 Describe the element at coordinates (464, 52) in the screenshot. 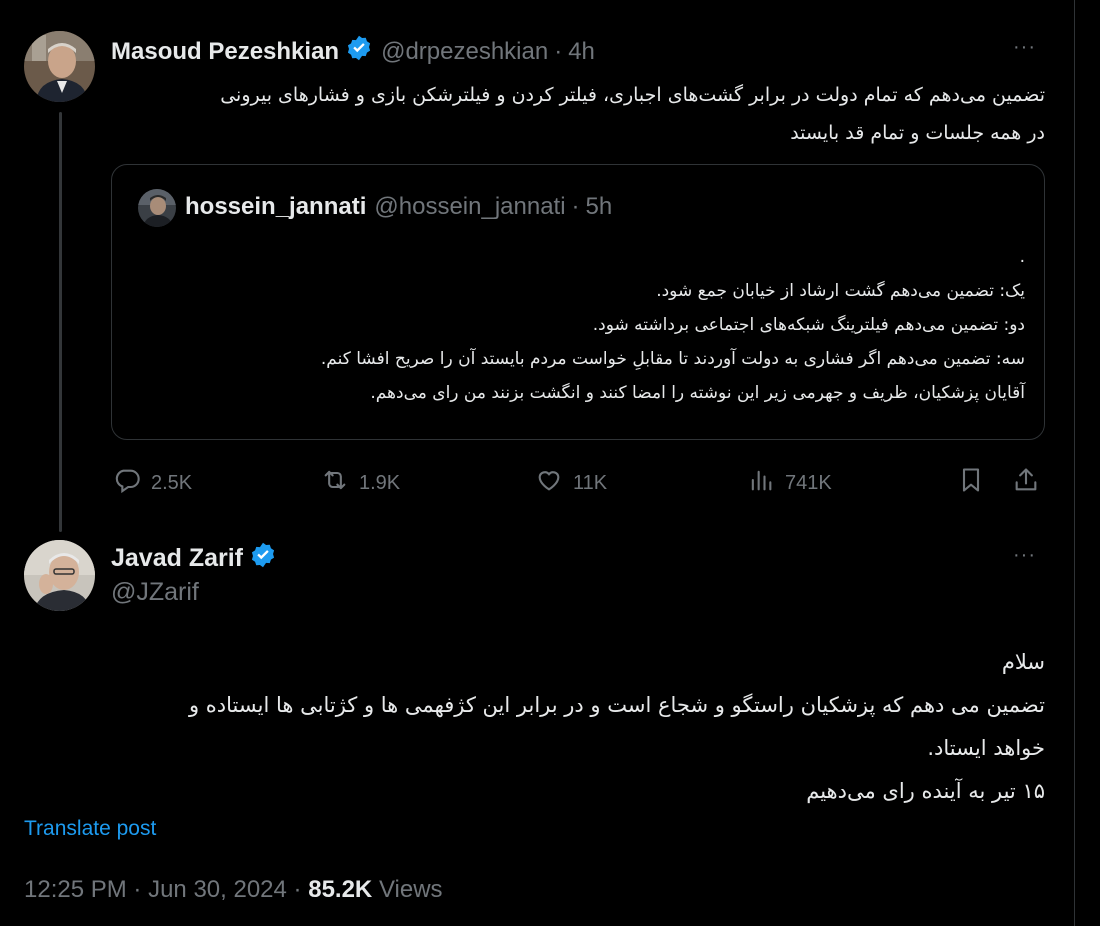

I see `author-handle: @drpezeshkian` at that location.